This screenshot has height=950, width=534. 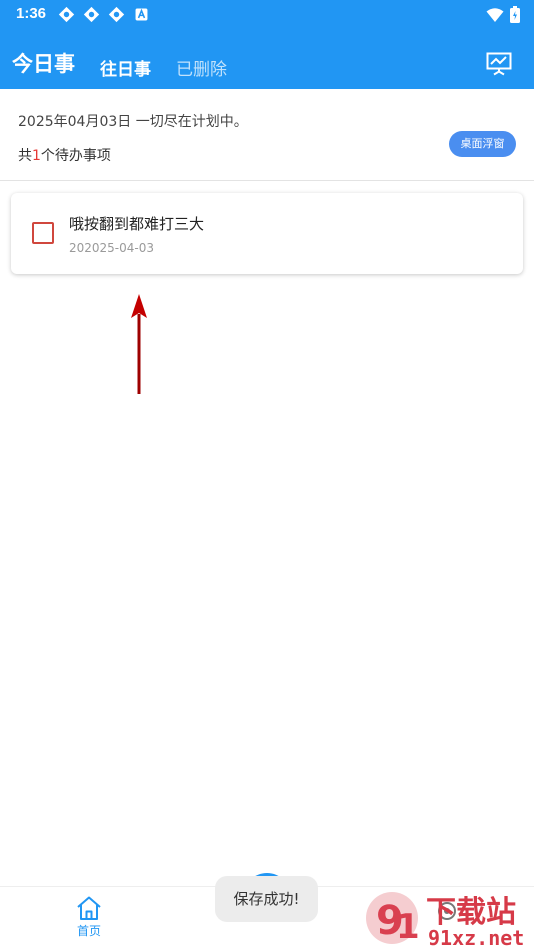 What do you see at coordinates (89, 908) in the screenshot?
I see `home-icon` at bounding box center [89, 908].